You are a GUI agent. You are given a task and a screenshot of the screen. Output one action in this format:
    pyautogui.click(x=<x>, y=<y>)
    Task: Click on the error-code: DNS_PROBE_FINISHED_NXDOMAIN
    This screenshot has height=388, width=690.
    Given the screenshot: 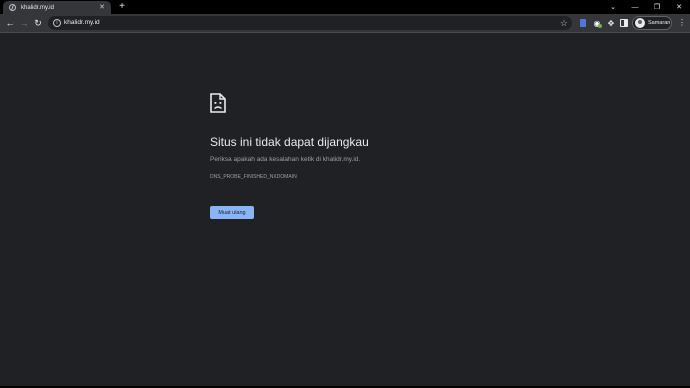 What is the action you would take?
    pyautogui.click(x=253, y=177)
    